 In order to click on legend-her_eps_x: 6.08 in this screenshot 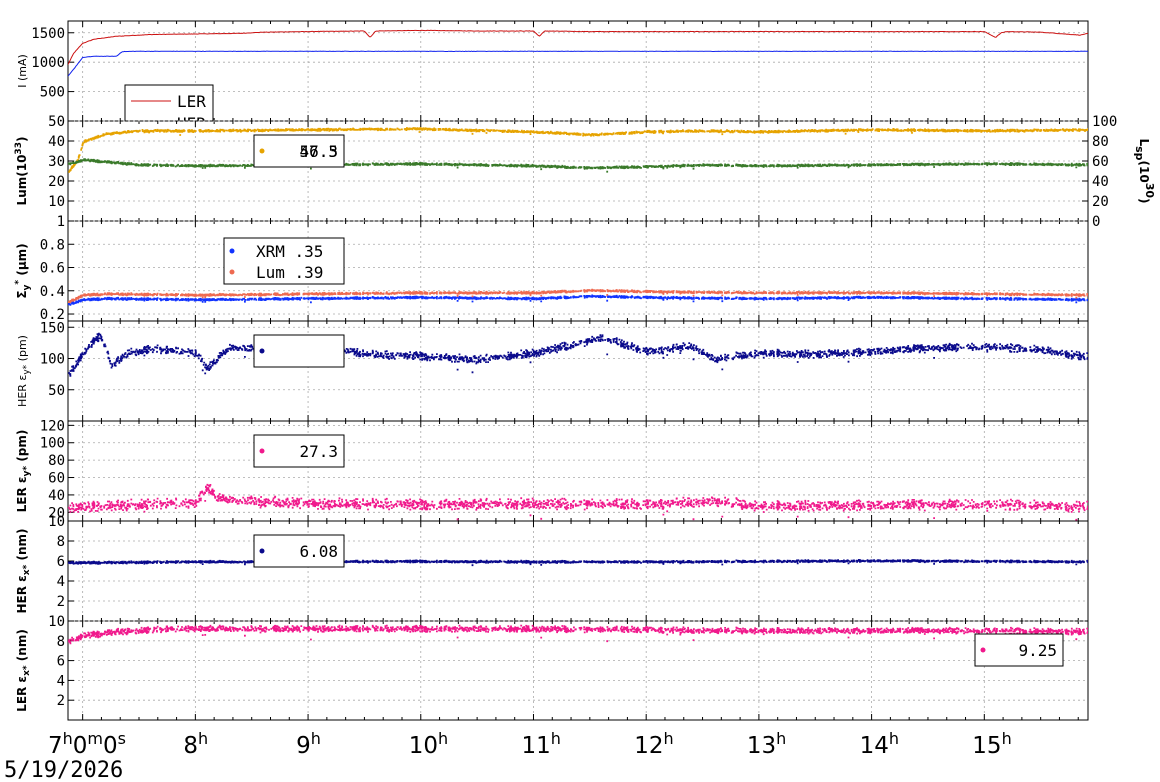, I will do `click(299, 551)`.